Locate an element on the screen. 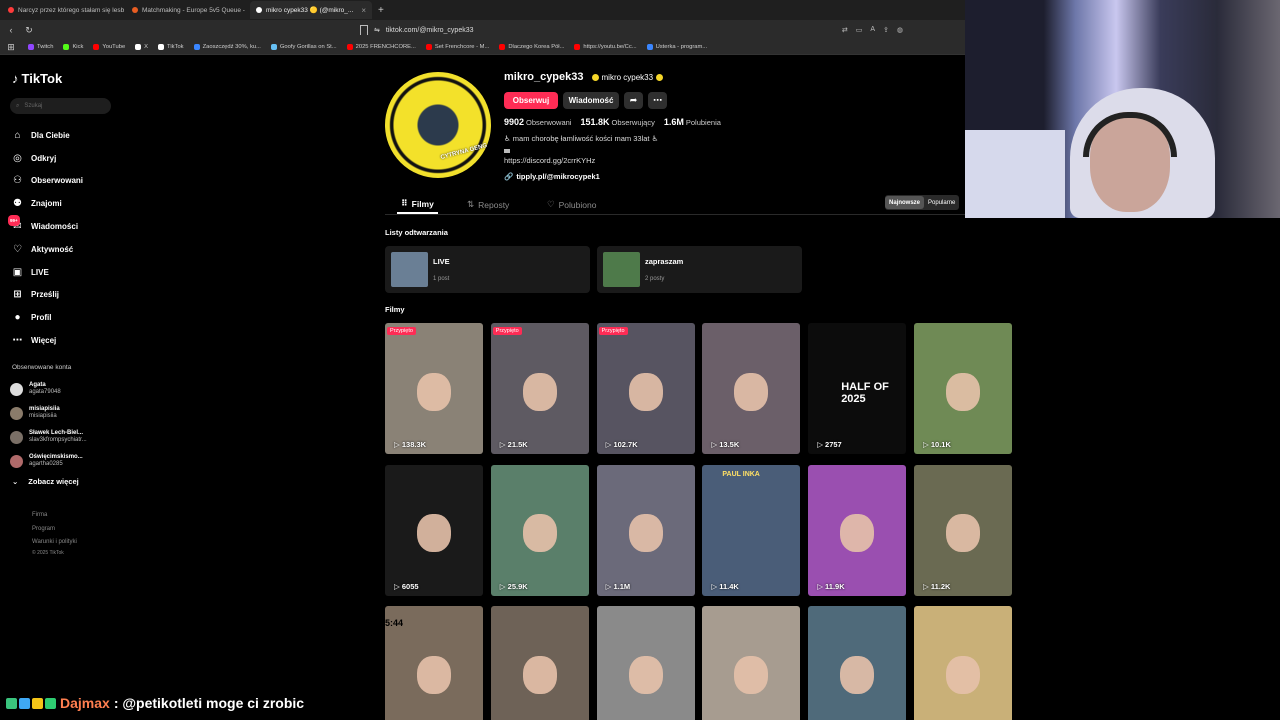 This screenshot has height=720, width=1280. videos-title: Filmy is located at coordinates (395, 309).